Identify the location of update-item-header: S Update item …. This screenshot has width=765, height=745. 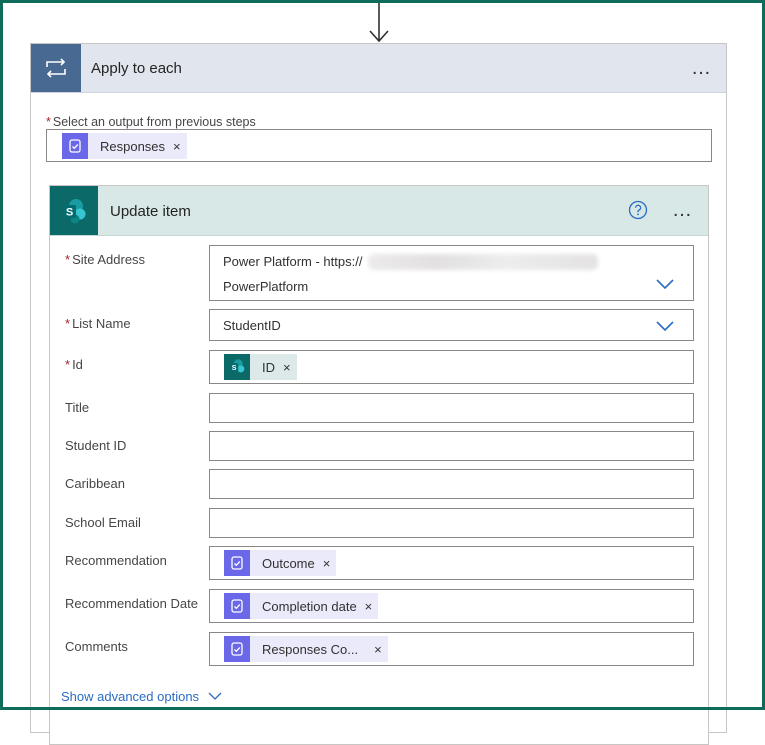
(379, 211).